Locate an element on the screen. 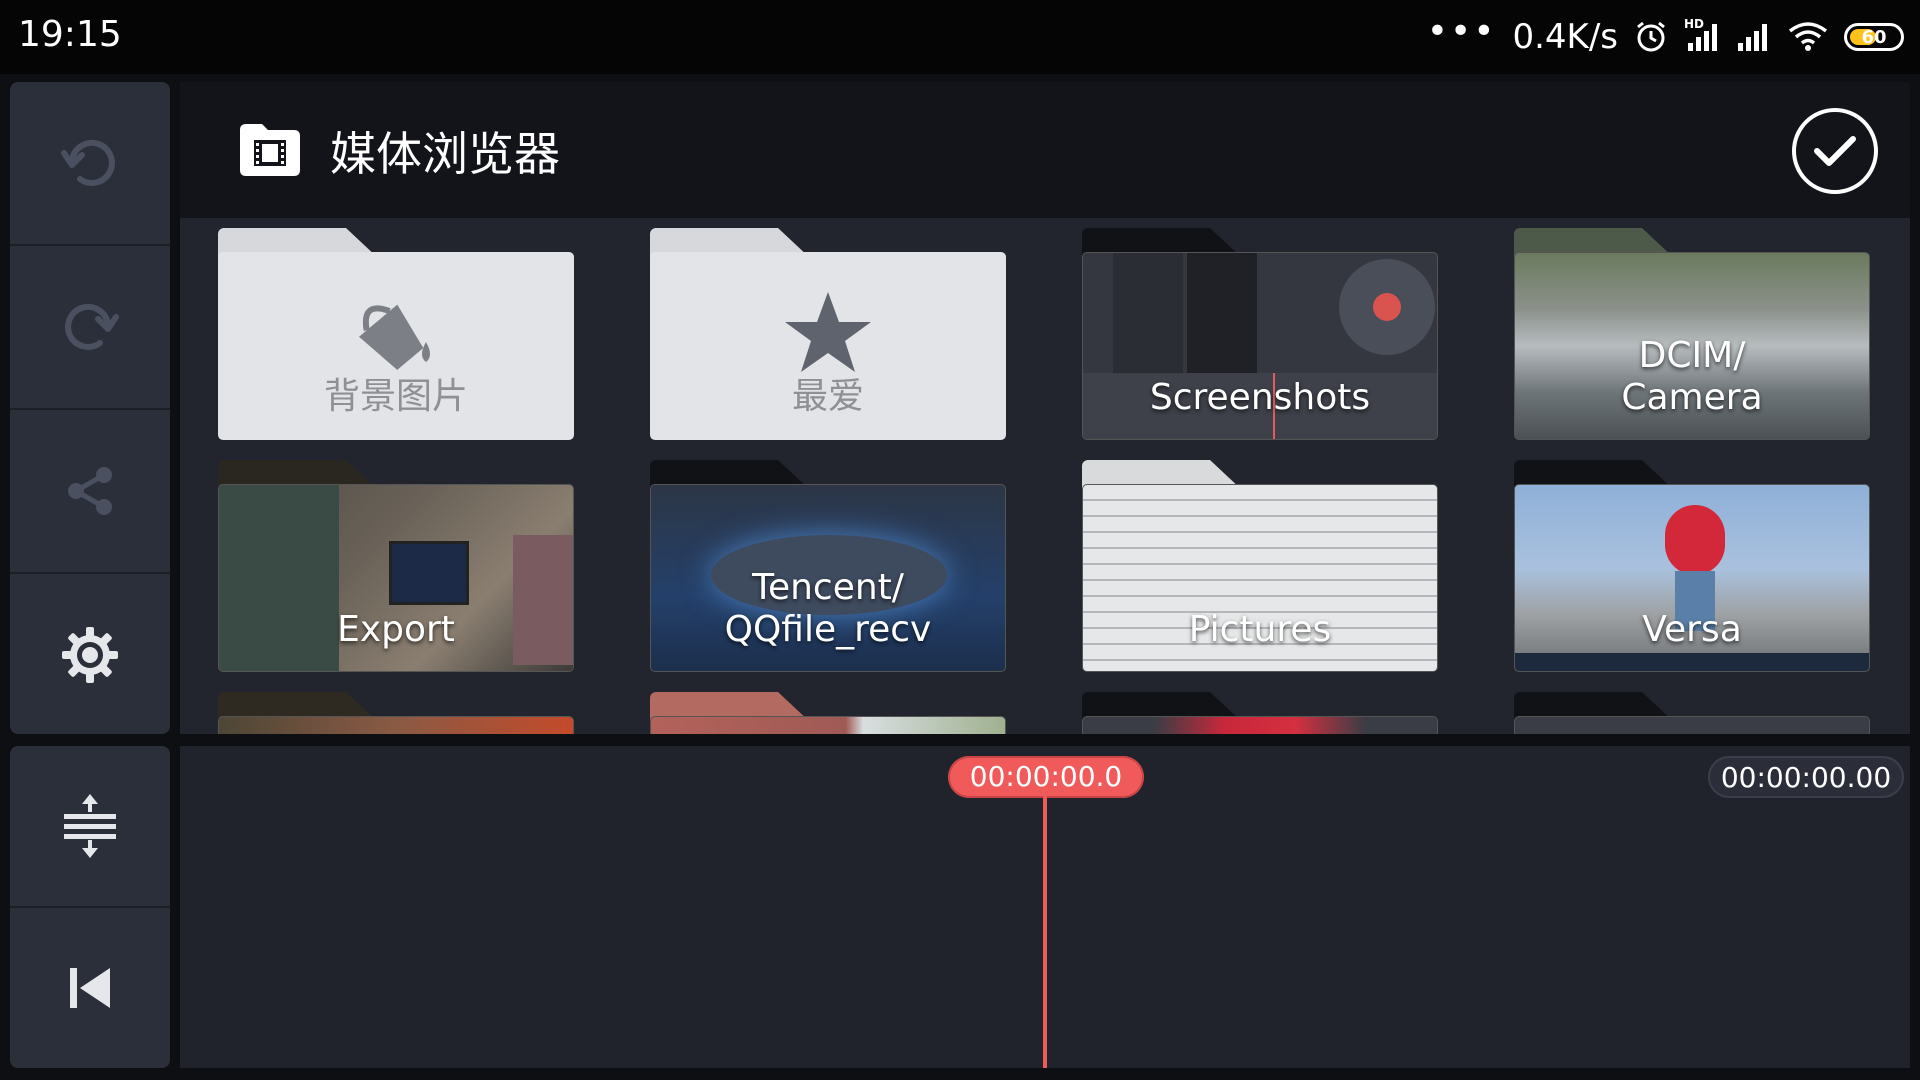  folder-background-images: 背景图片 is located at coordinates (396, 334).